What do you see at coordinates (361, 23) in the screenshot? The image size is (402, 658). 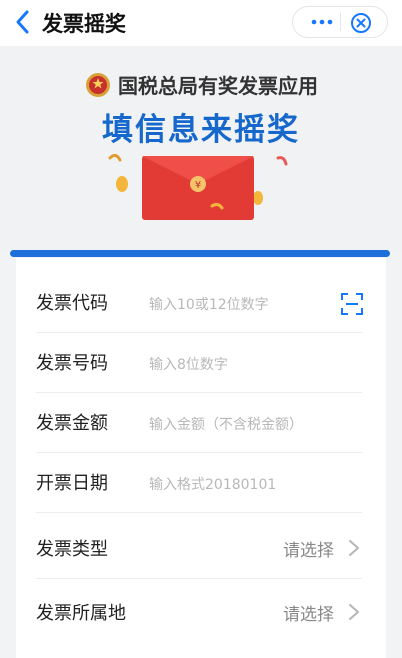 I see `close-circle-icon` at bounding box center [361, 23].